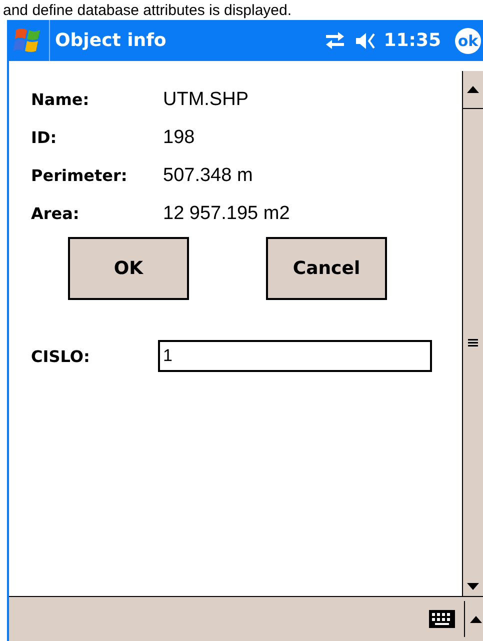 This screenshot has width=483, height=641. I want to click on clock-time: 11:35, so click(412, 40).